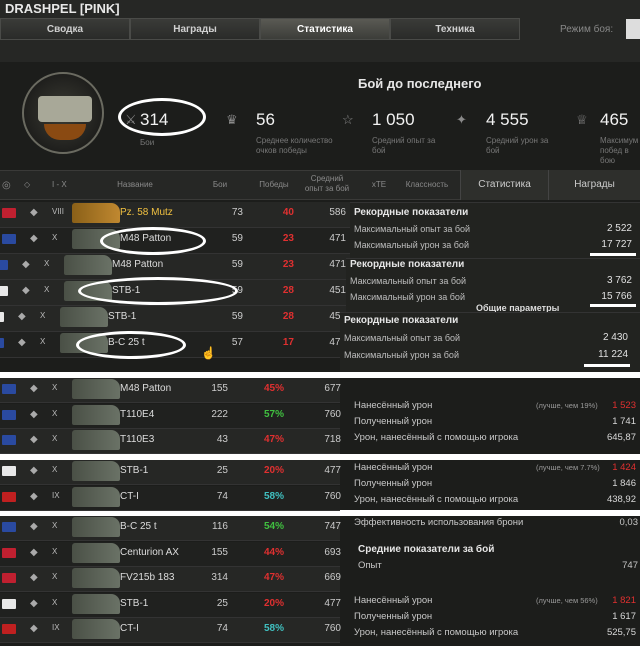 The image size is (640, 646). Describe the element at coordinates (427, 184) in the screenshot. I see `col-class: Классность` at that location.